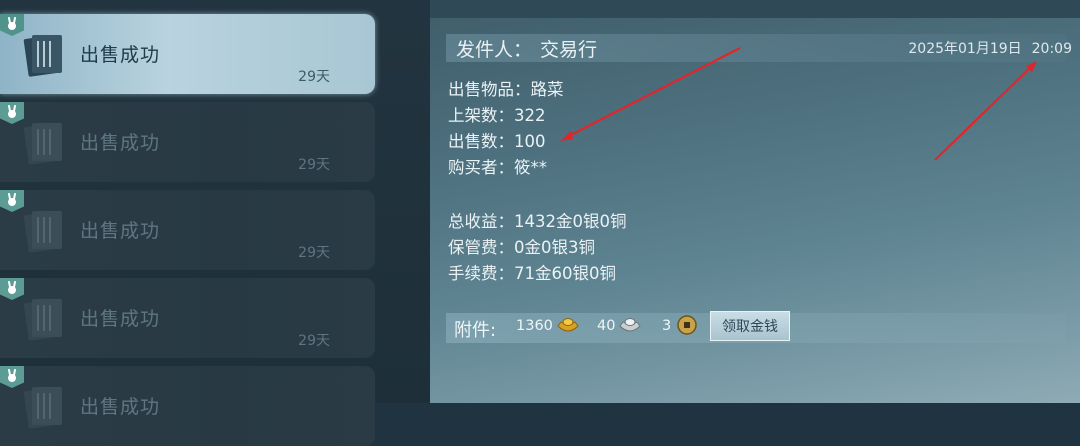  What do you see at coordinates (475, 330) in the screenshot?
I see `attachment-label: 附件:` at bounding box center [475, 330].